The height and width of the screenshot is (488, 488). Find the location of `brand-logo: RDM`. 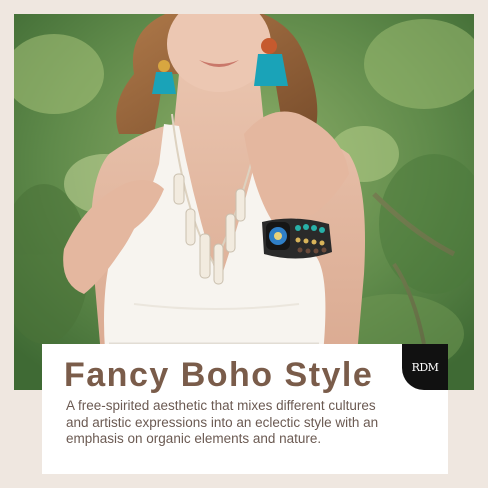

brand-logo: RDM is located at coordinates (425, 367).